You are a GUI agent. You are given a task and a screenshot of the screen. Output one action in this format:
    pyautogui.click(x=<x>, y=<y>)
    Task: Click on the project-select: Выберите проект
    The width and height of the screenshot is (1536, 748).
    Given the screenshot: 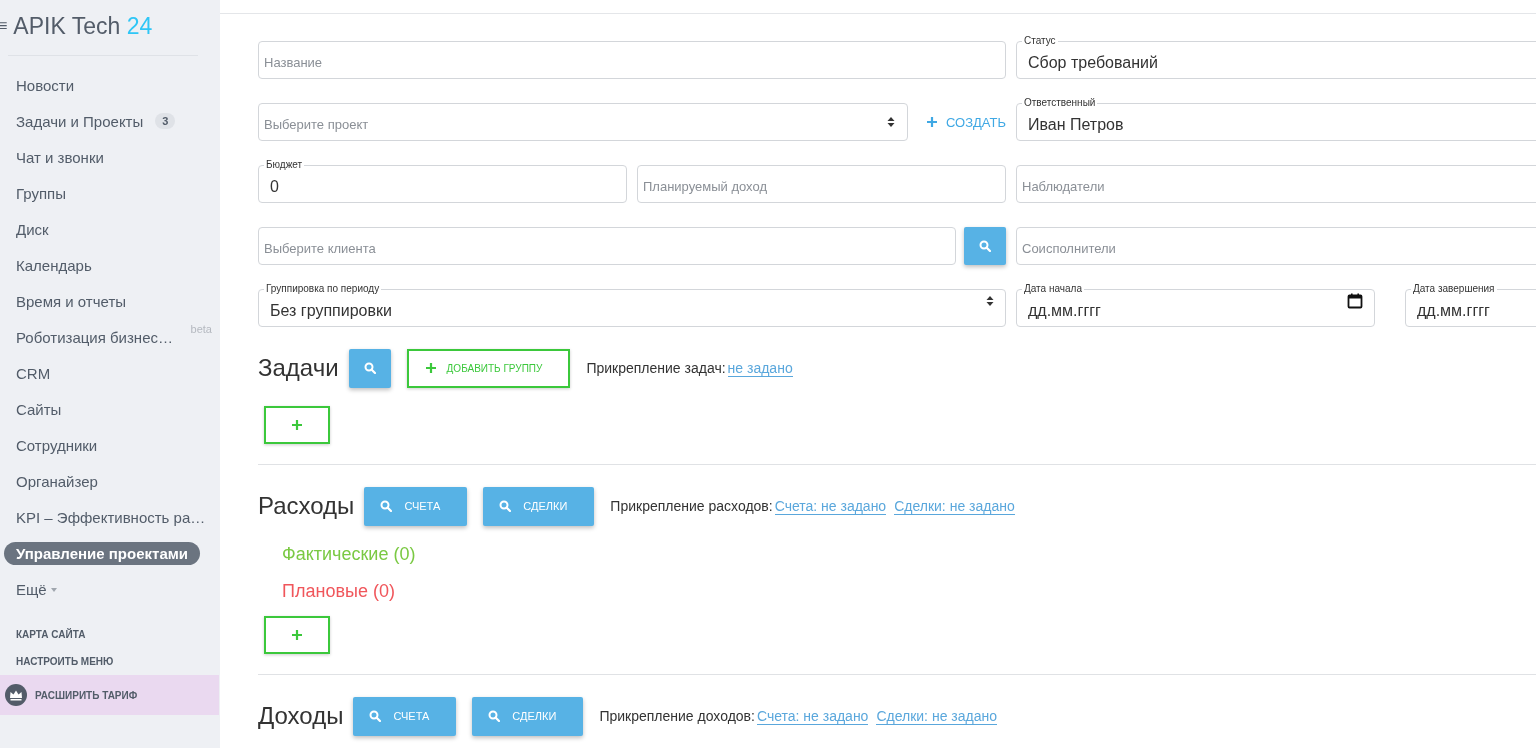 What is the action you would take?
    pyautogui.click(x=583, y=122)
    